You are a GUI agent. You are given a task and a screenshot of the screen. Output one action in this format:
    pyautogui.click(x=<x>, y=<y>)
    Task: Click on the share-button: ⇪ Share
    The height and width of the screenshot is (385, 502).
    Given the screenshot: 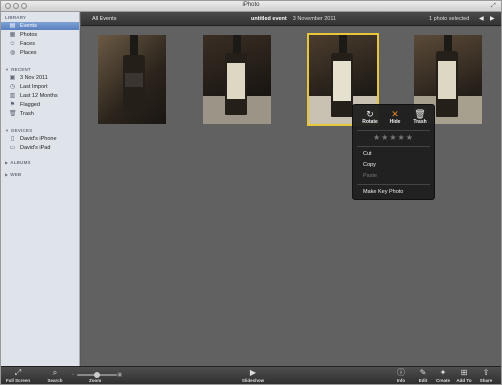 What is the action you would take?
    pyautogui.click(x=486, y=376)
    